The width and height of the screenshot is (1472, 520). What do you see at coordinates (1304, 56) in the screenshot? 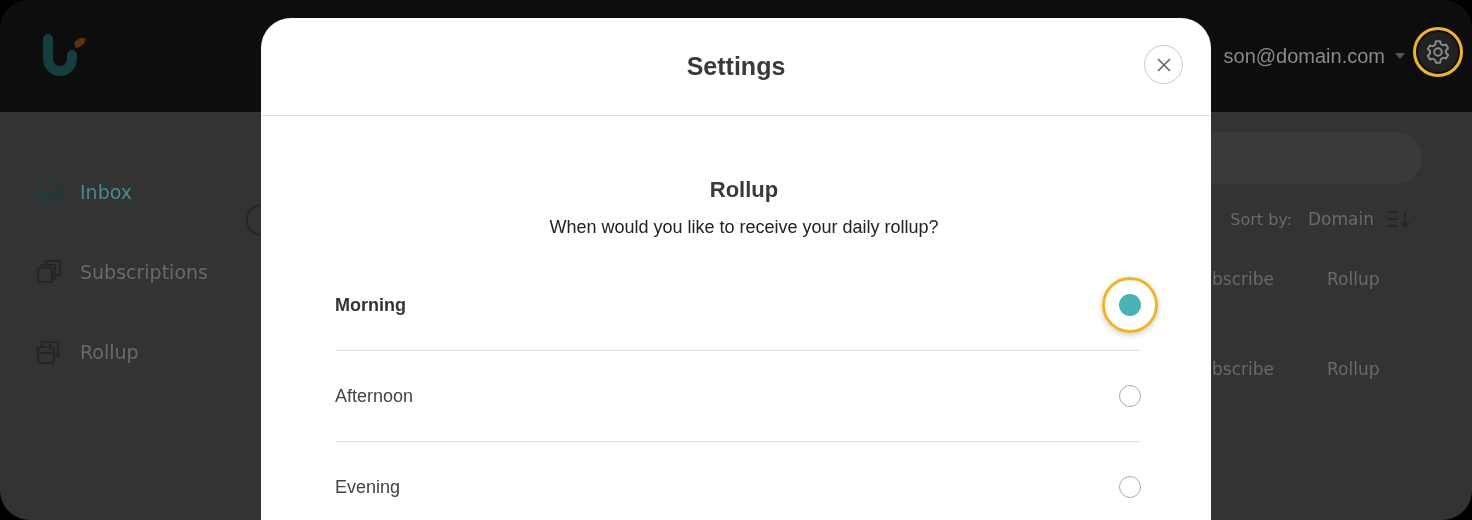
I see `account-email: son@domain.com` at bounding box center [1304, 56].